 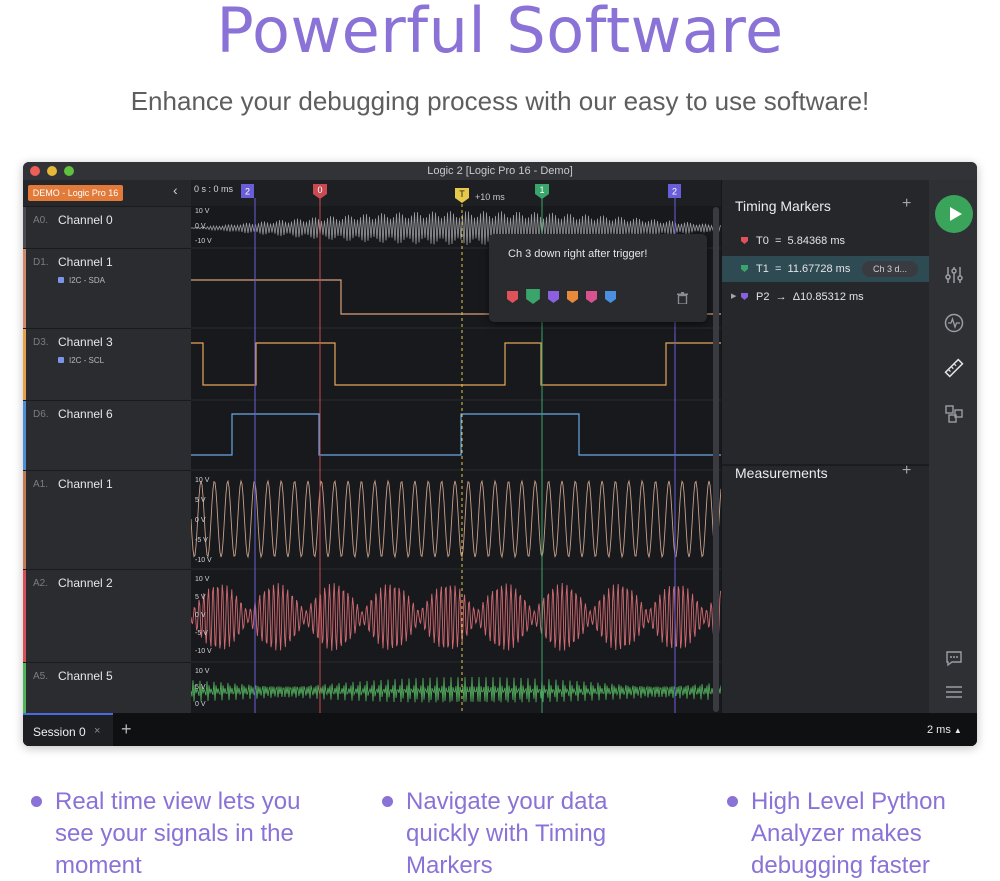 What do you see at coordinates (954, 414) in the screenshot?
I see `layout-icon` at bounding box center [954, 414].